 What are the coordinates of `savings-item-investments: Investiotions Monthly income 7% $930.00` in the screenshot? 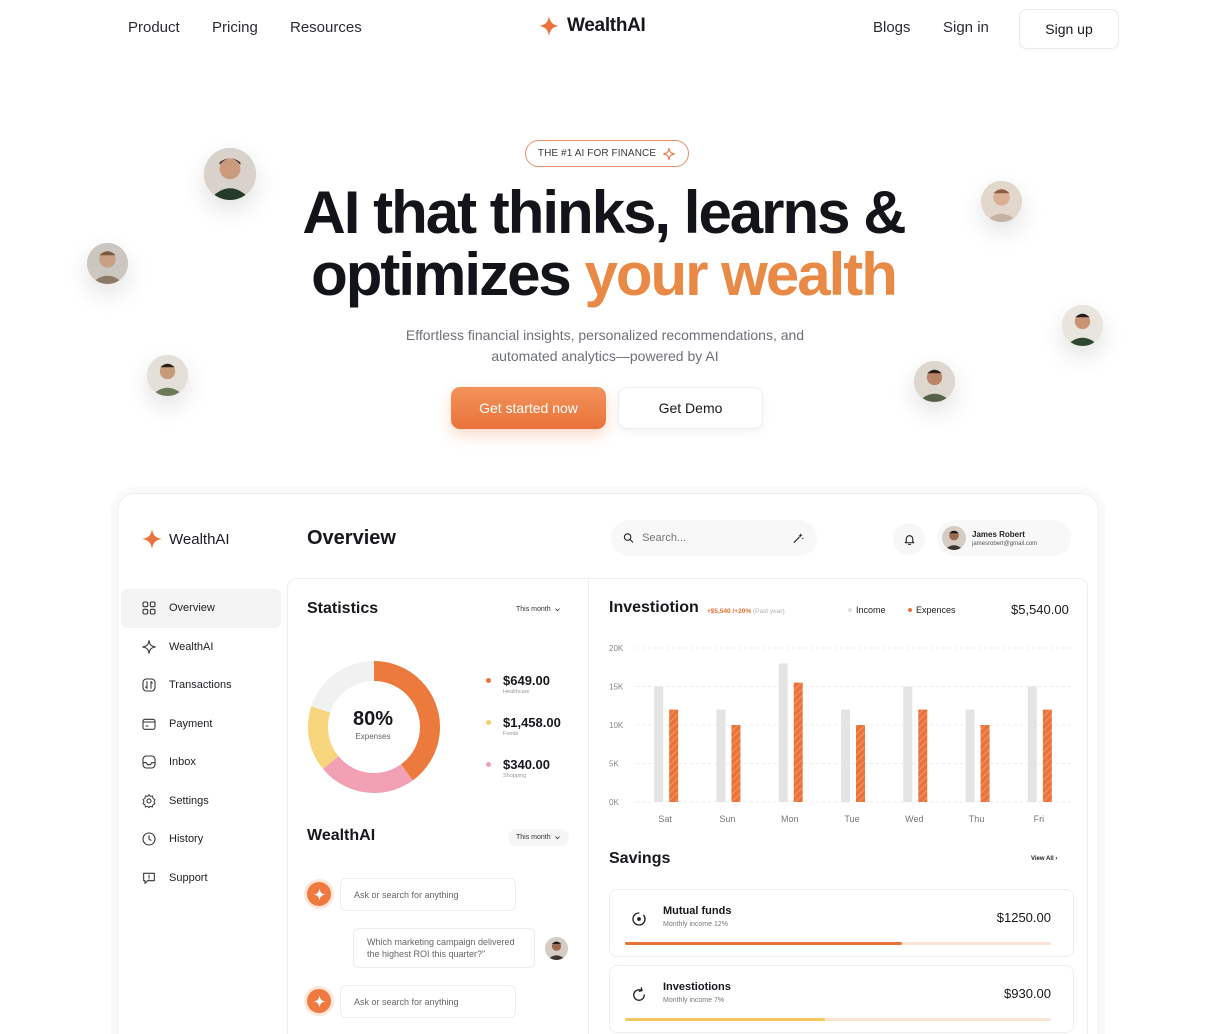 It's located at (841, 999).